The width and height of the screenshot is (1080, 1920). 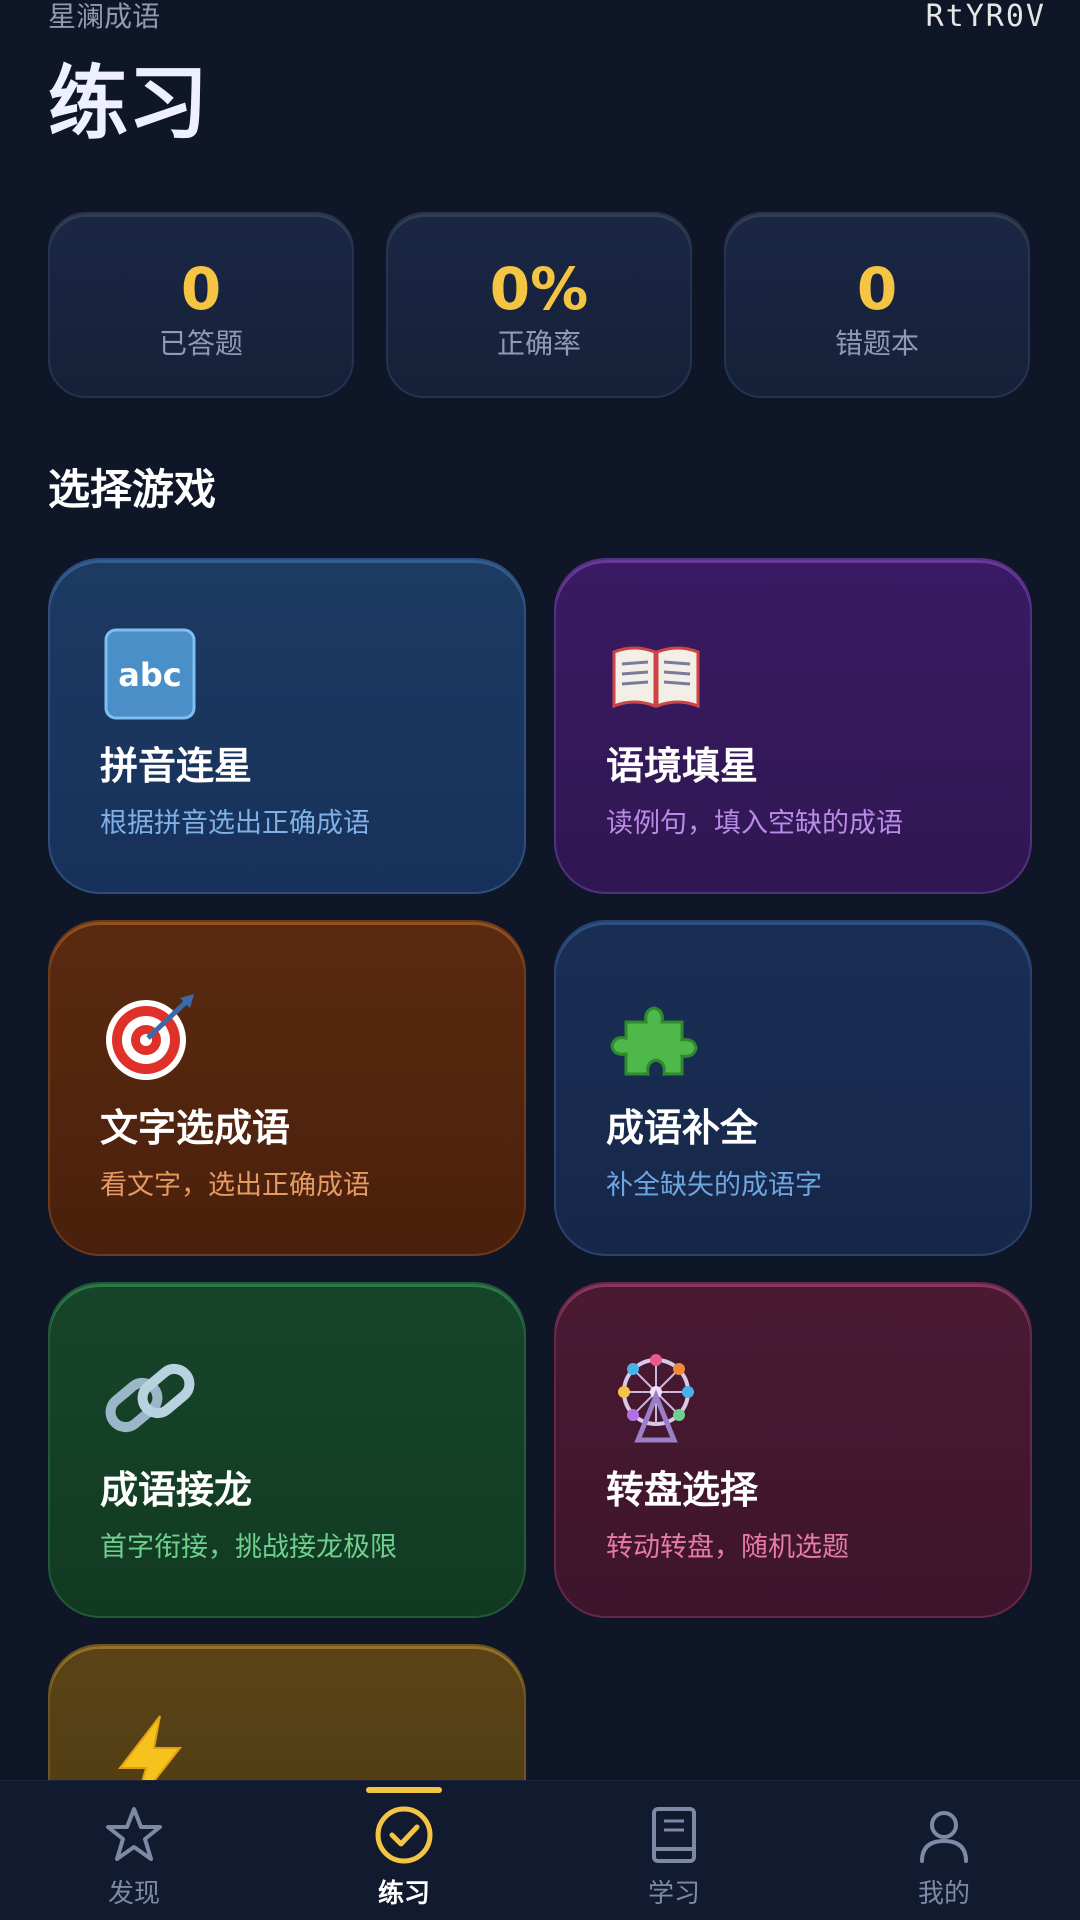 I want to click on game-desc: 根据拼音选出正确成语, so click(x=235, y=823).